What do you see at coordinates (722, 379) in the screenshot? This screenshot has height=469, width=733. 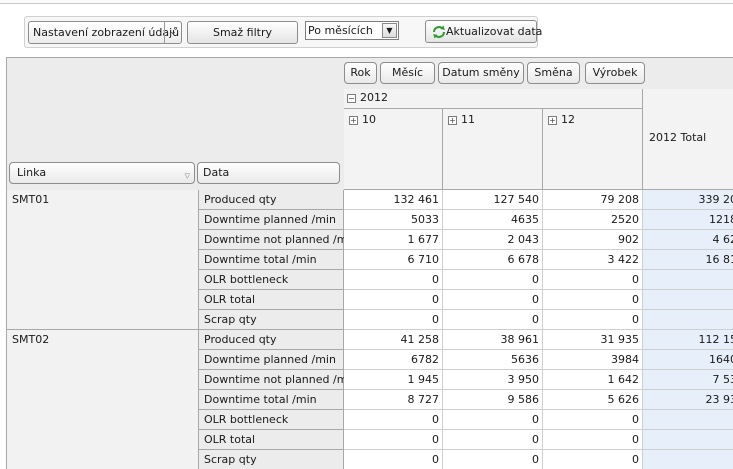 I see `total-cell-value: 7 53` at bounding box center [722, 379].